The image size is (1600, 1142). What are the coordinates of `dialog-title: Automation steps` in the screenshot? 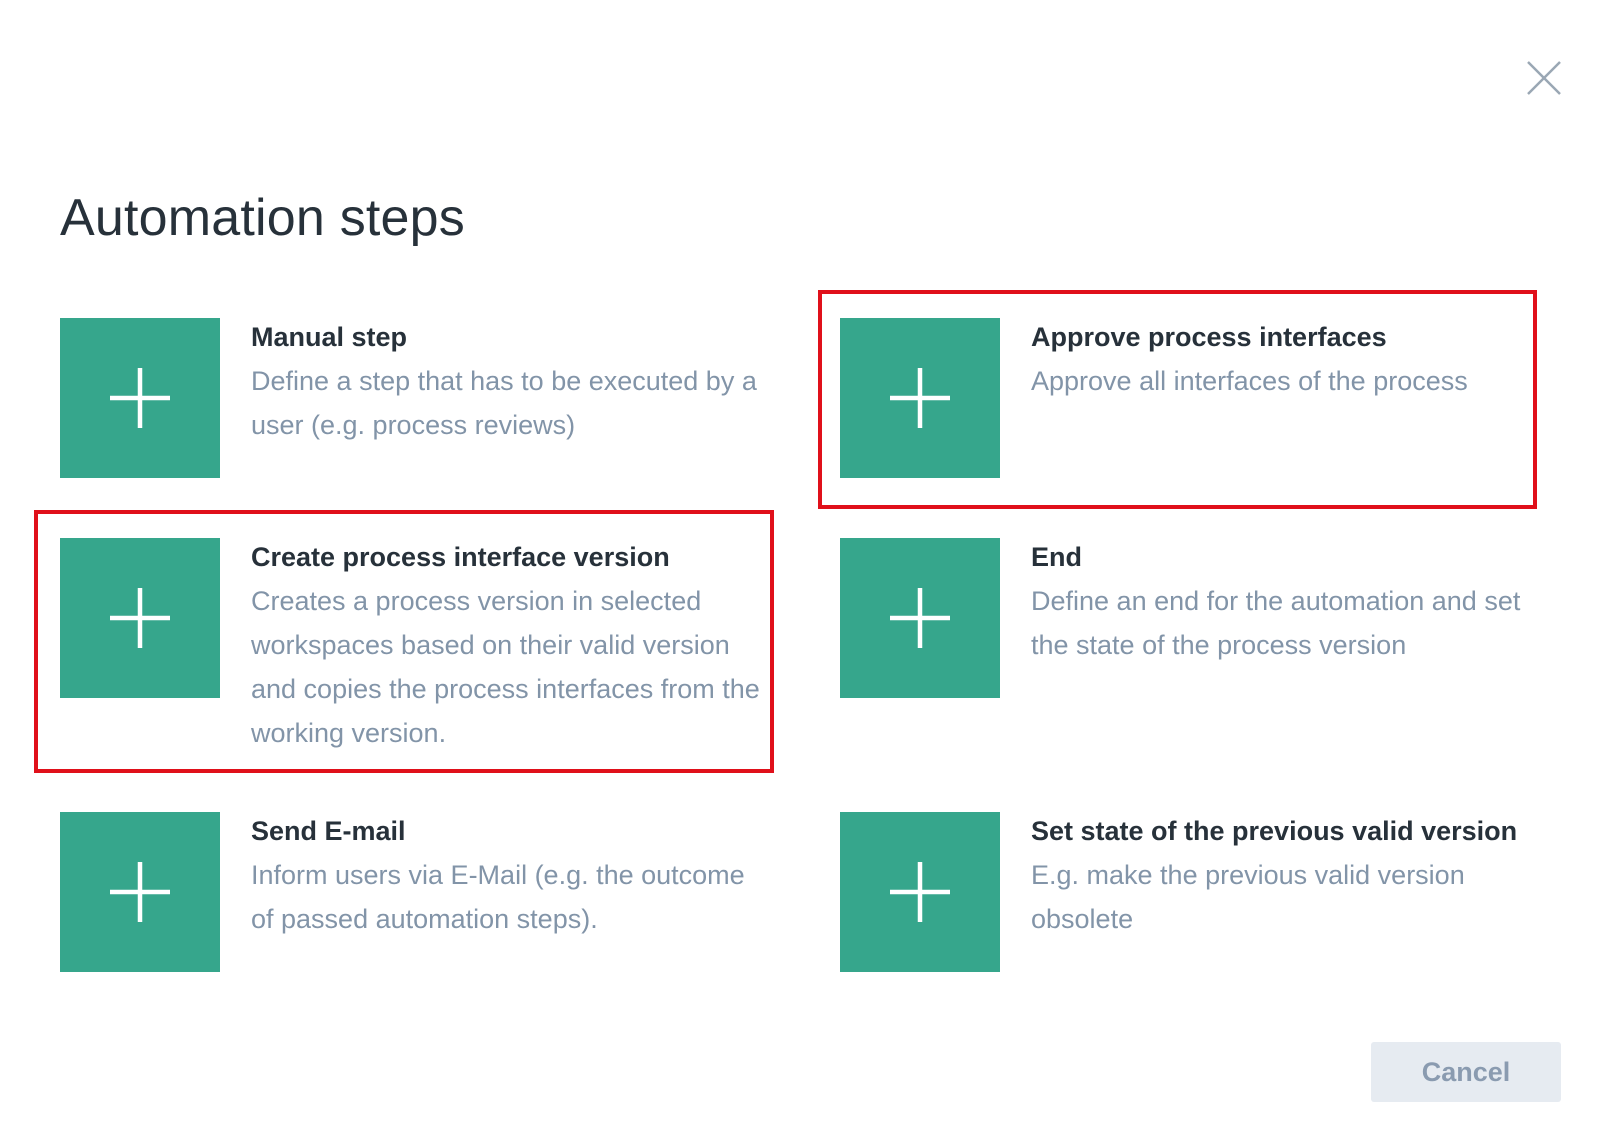 It's located at (262, 218).